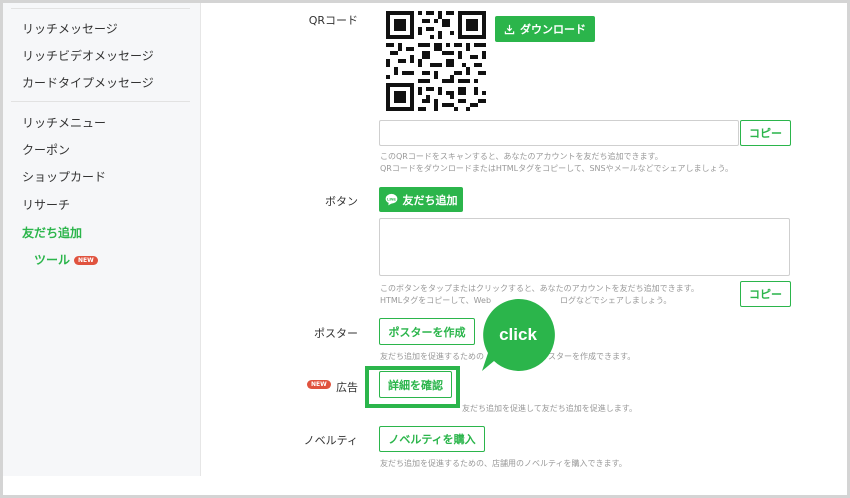  Describe the element at coordinates (584, 247) in the screenshot. I see `button-html-textarea` at that location.